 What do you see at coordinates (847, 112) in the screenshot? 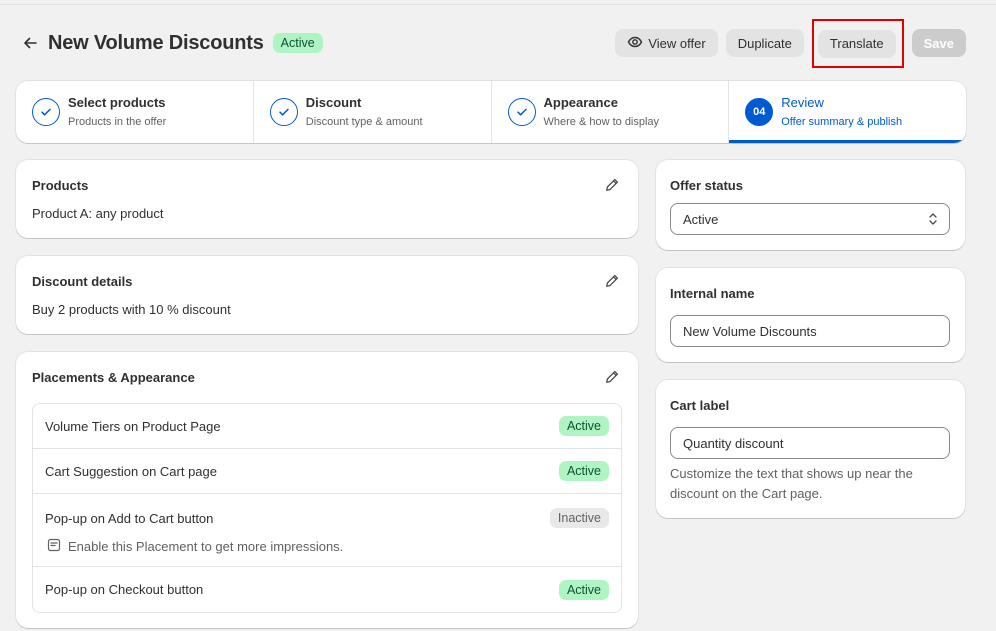
I see `step-review: 04 Review Offer summary & publish` at bounding box center [847, 112].